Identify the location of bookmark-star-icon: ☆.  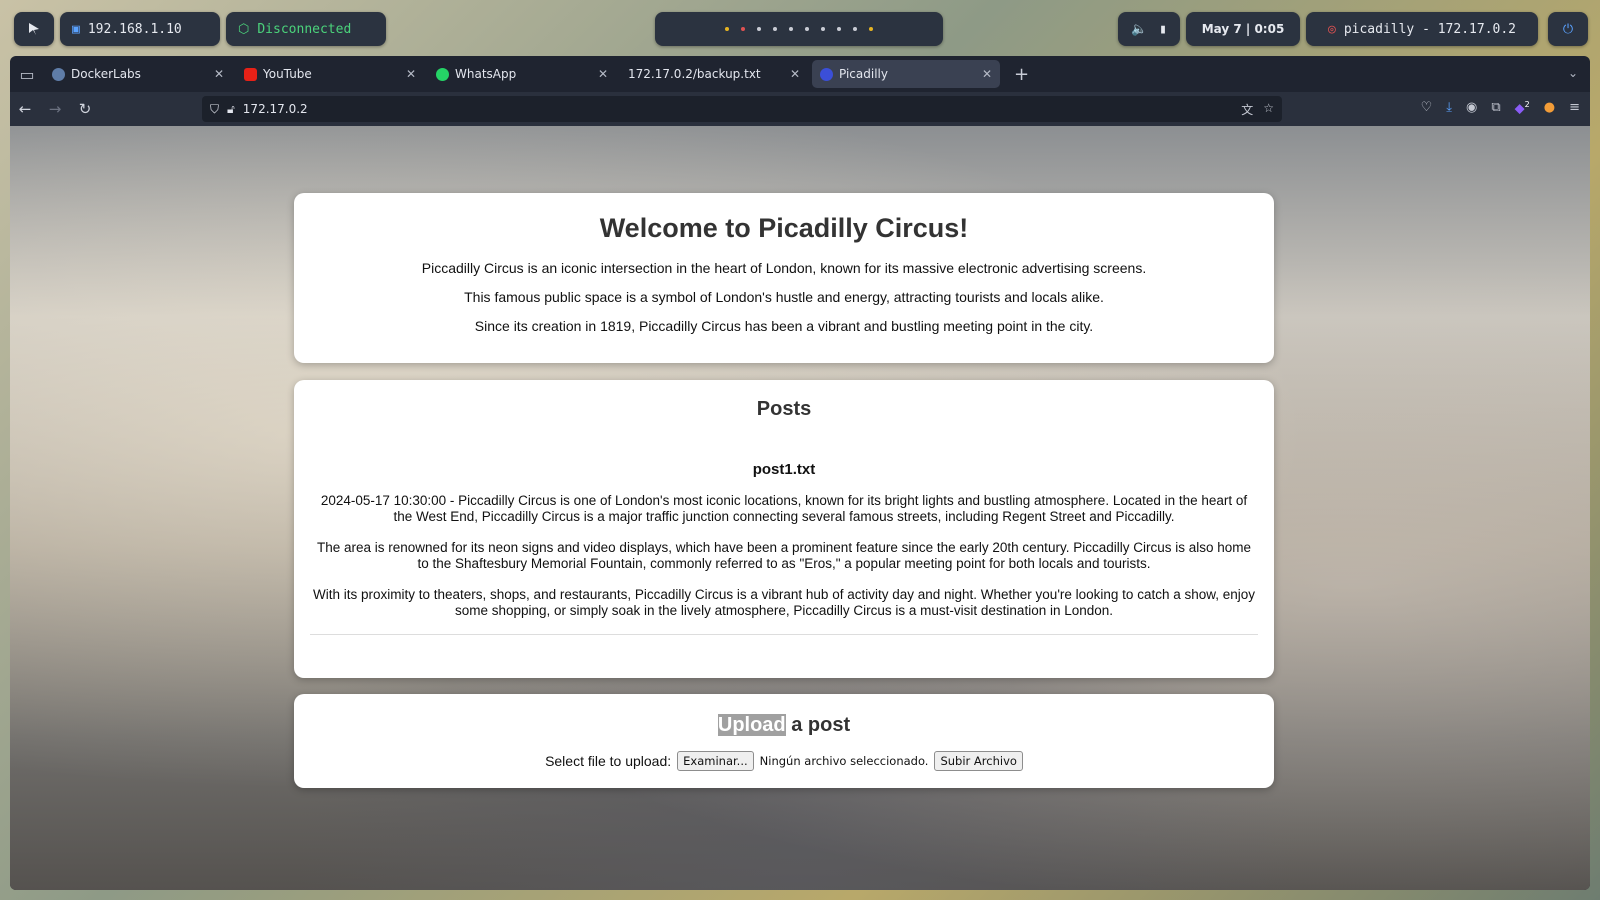
(1268, 109).